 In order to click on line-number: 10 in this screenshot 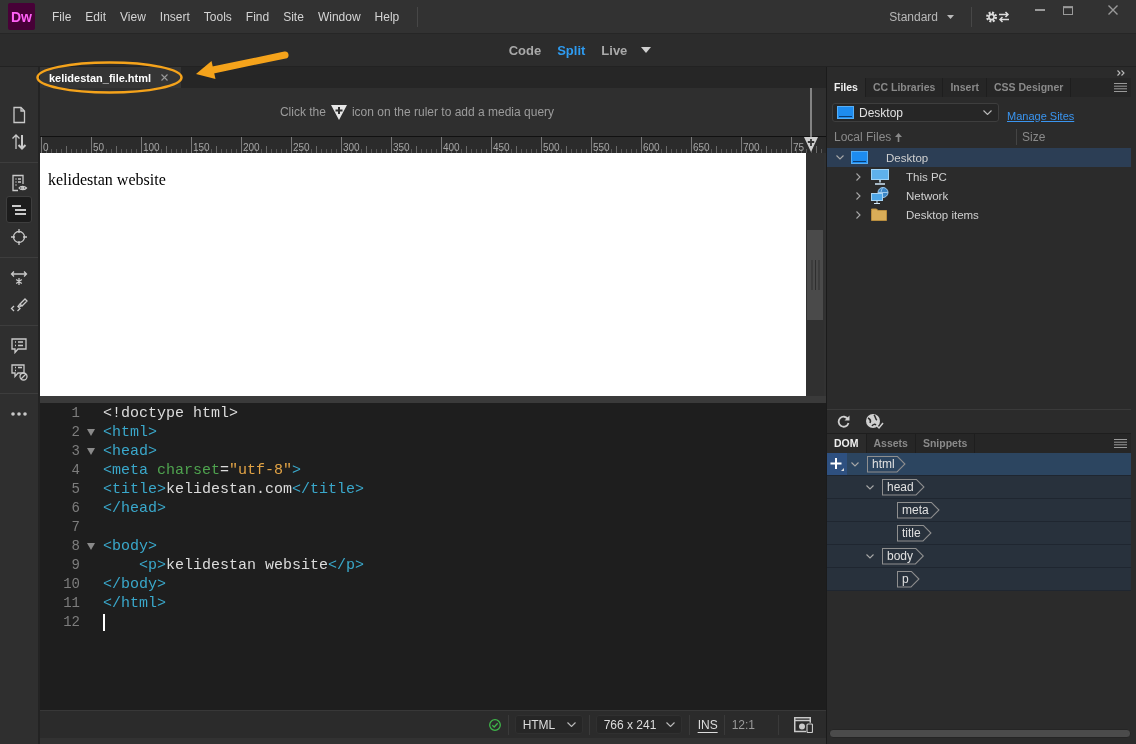, I will do `click(71, 584)`.